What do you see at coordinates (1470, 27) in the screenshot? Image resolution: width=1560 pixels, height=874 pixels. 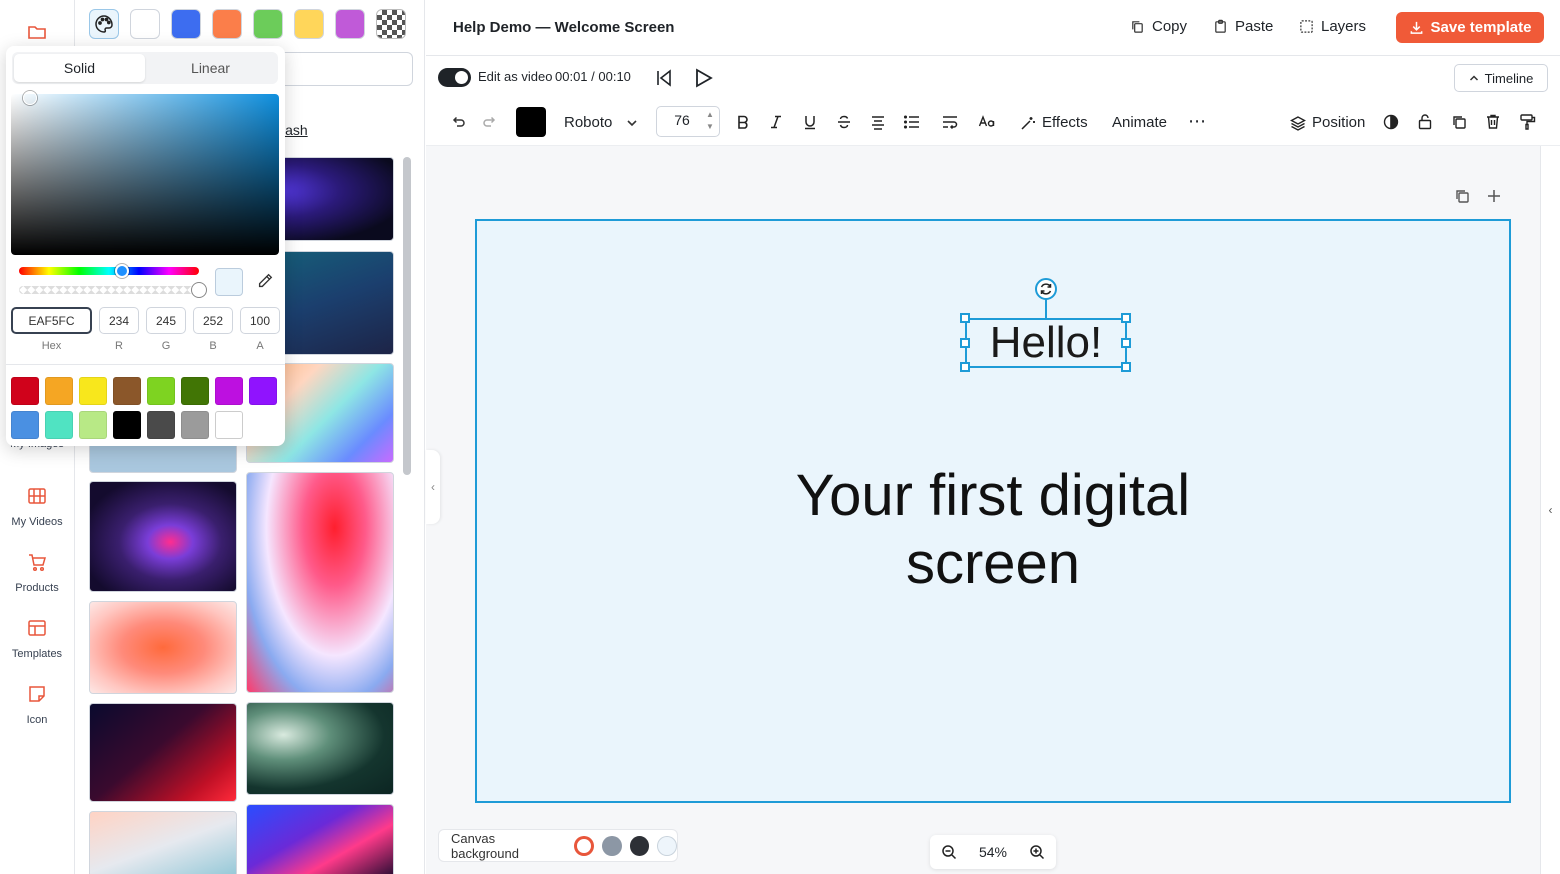 I see `save-template-button: Save template` at bounding box center [1470, 27].